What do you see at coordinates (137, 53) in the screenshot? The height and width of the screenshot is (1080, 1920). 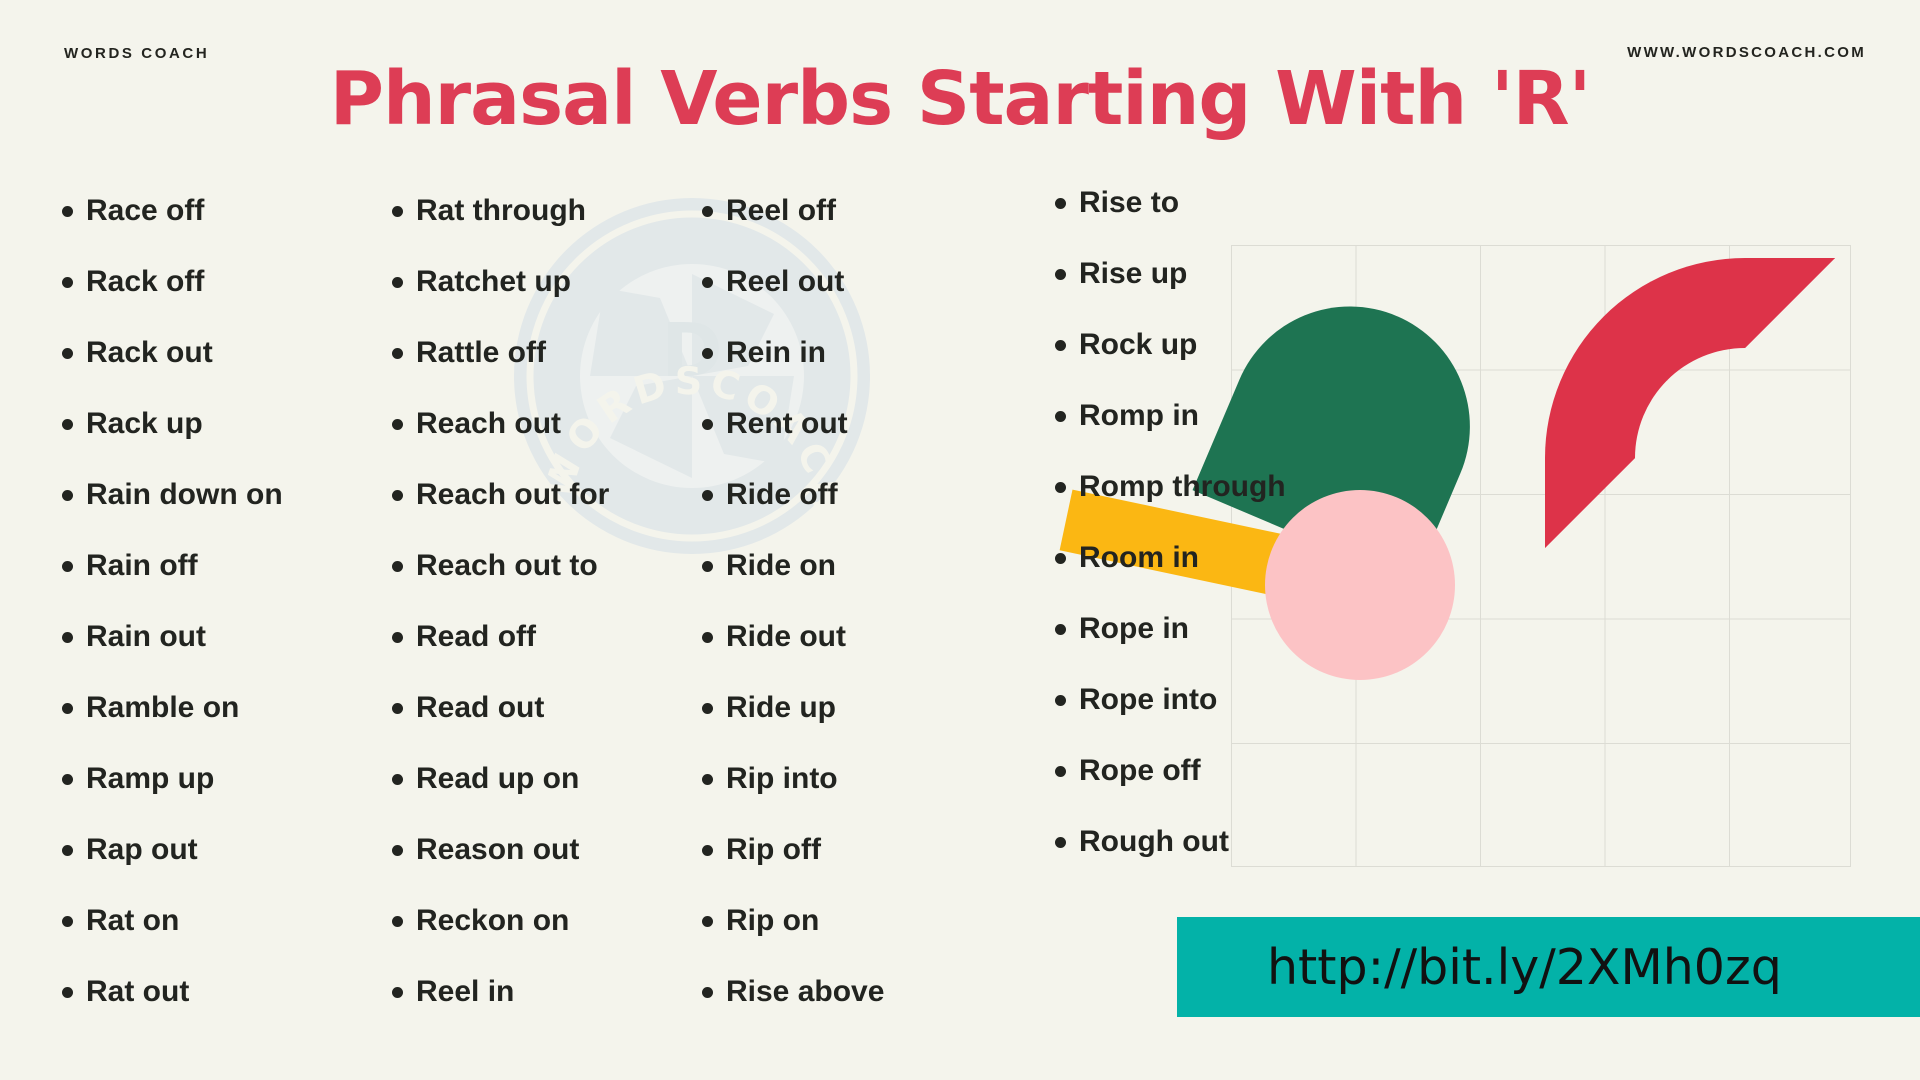 I see `brand-label-left: WORDS COACH` at bounding box center [137, 53].